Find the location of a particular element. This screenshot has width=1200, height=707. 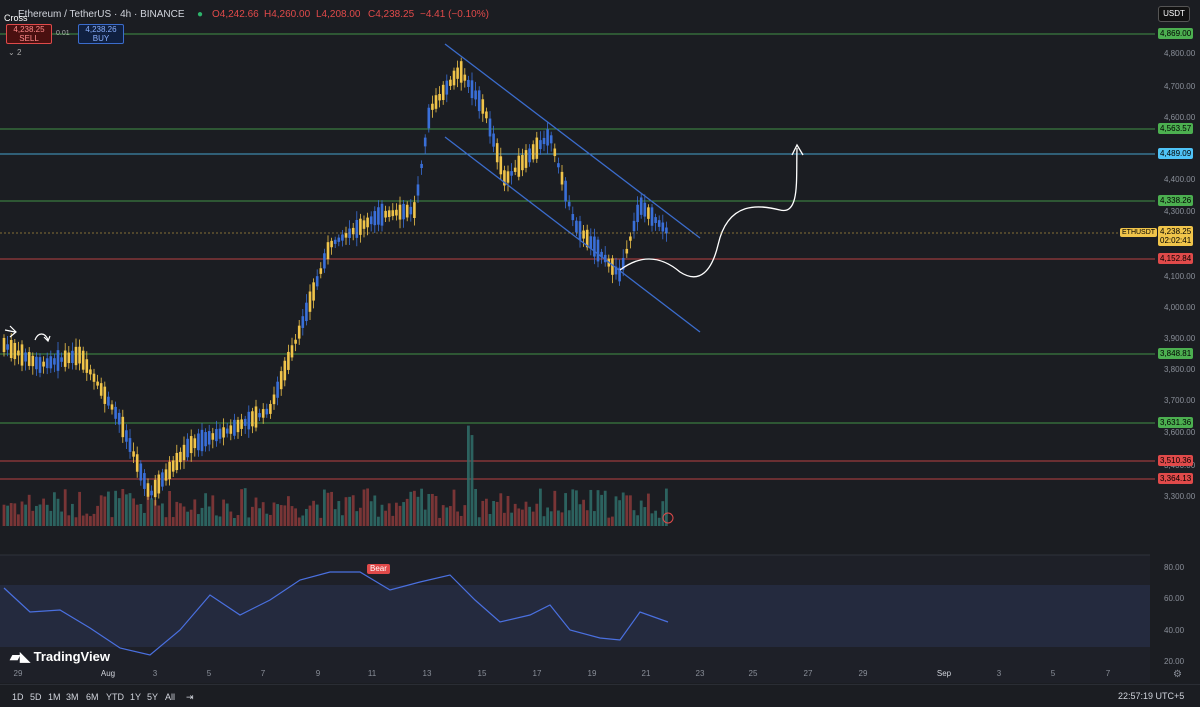

range-button-5y: 5Y is located at coordinates (152, 697).